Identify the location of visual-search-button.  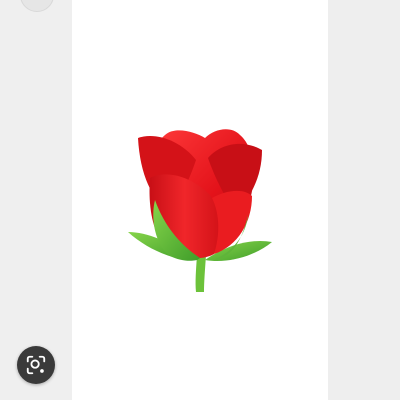
(36, 365).